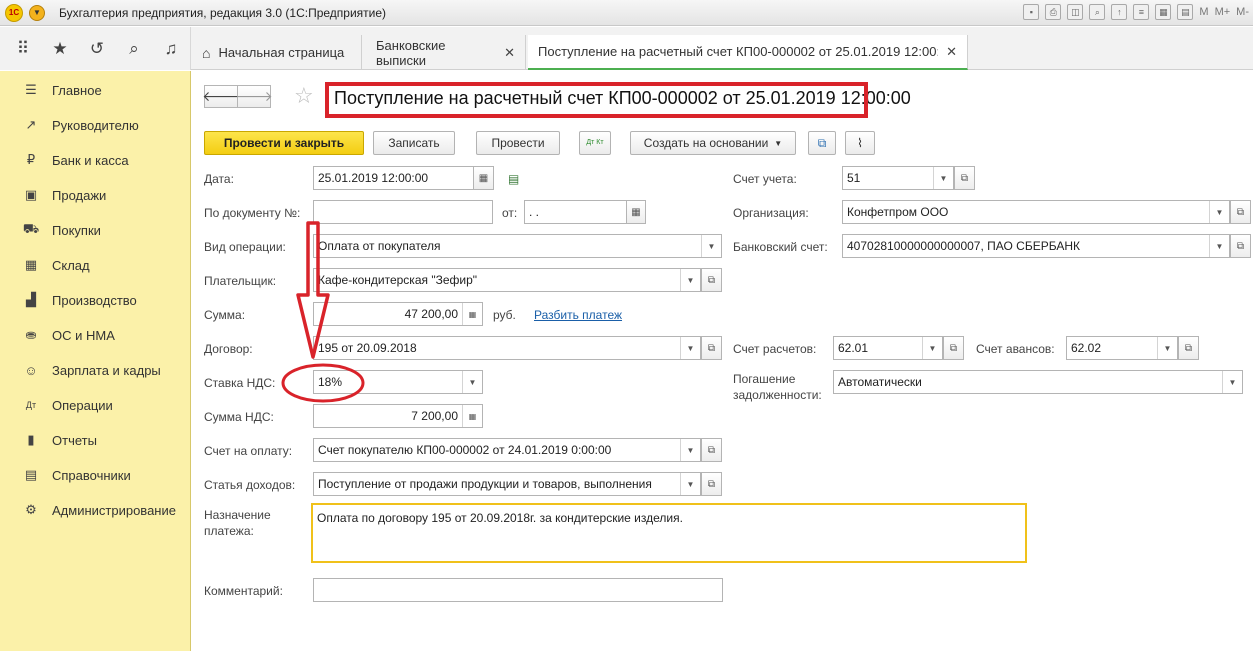 The image size is (1253, 651). Describe the element at coordinates (37, 12) in the screenshot. I see `main-menu-button: ▼` at that location.